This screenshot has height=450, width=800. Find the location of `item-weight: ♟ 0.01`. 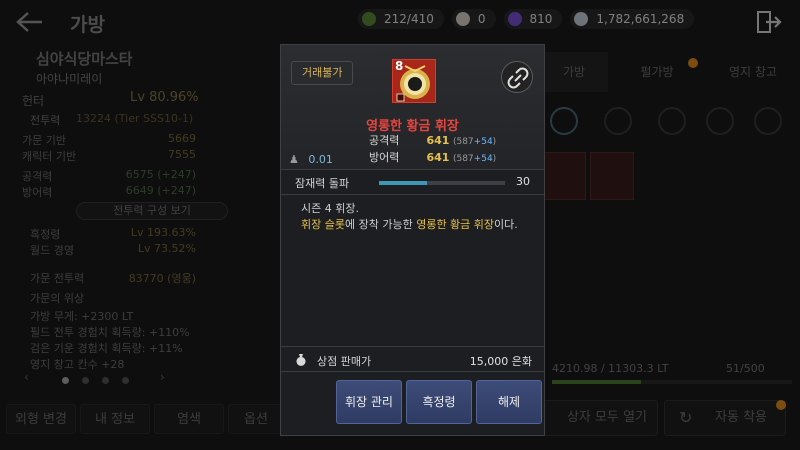

item-weight: ♟ 0.01 is located at coordinates (311, 159).